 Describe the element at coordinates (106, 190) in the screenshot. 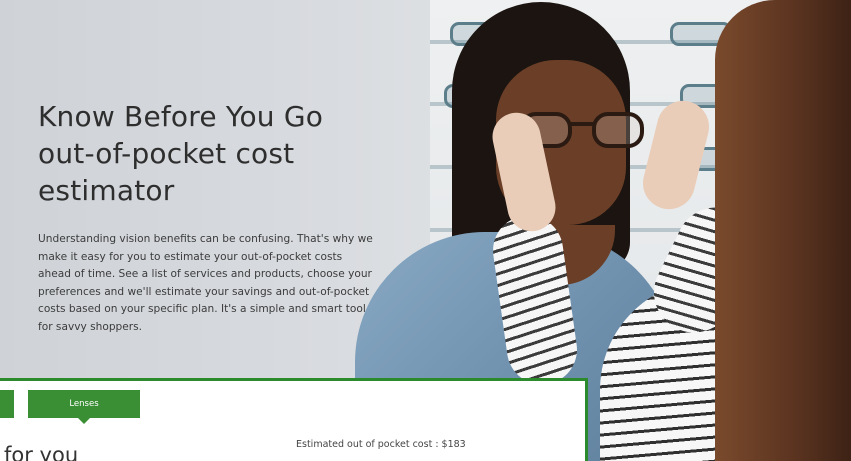

I see `hero-title-line: estimator` at that location.